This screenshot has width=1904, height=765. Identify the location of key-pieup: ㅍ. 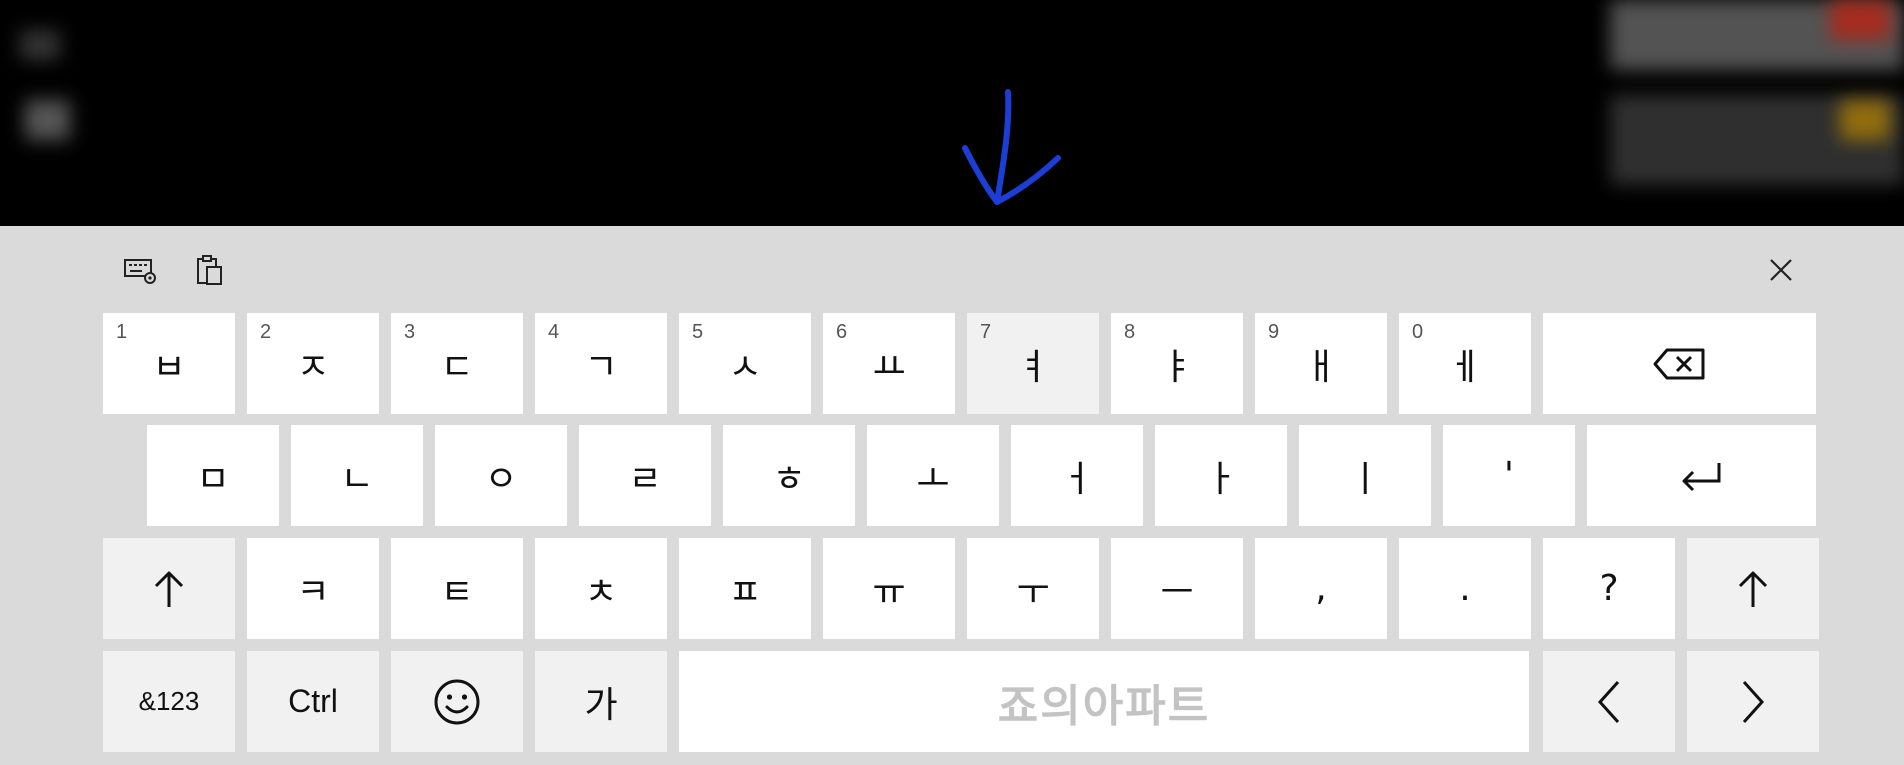
(745, 588).